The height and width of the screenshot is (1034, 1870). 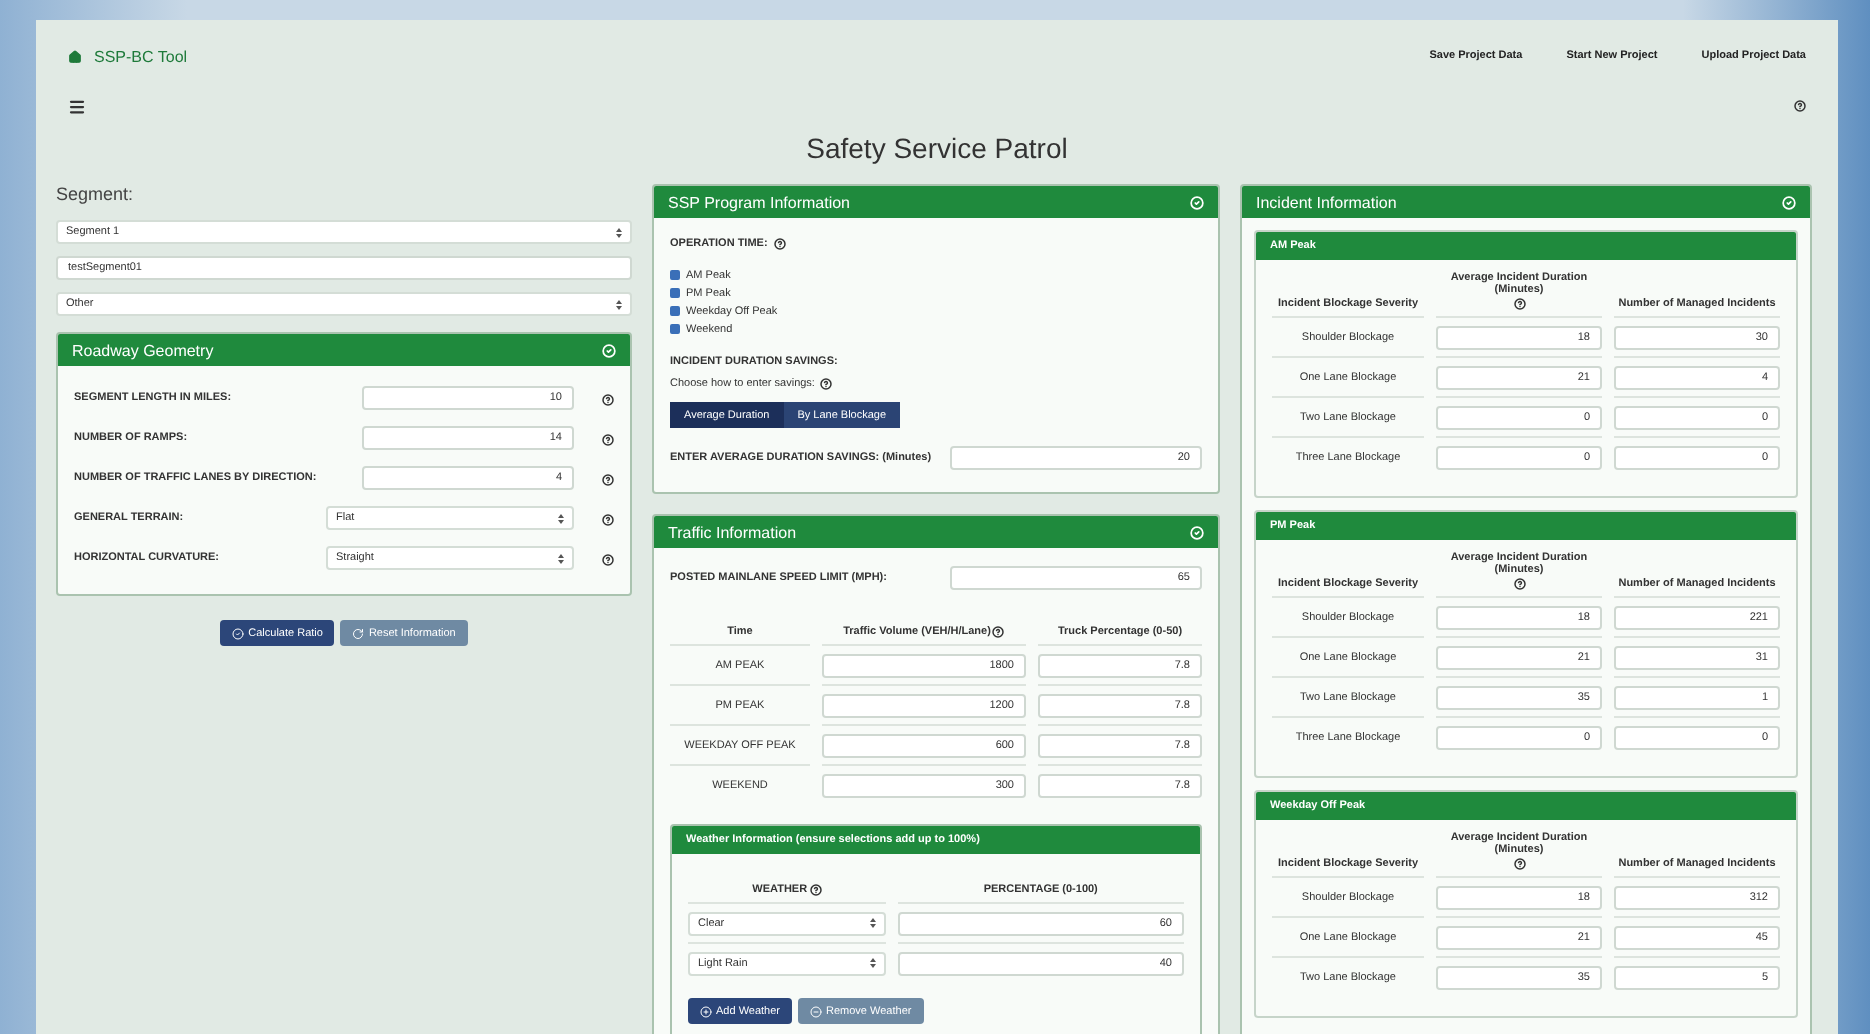 I want to click on refresh-icon, so click(x=358, y=633).